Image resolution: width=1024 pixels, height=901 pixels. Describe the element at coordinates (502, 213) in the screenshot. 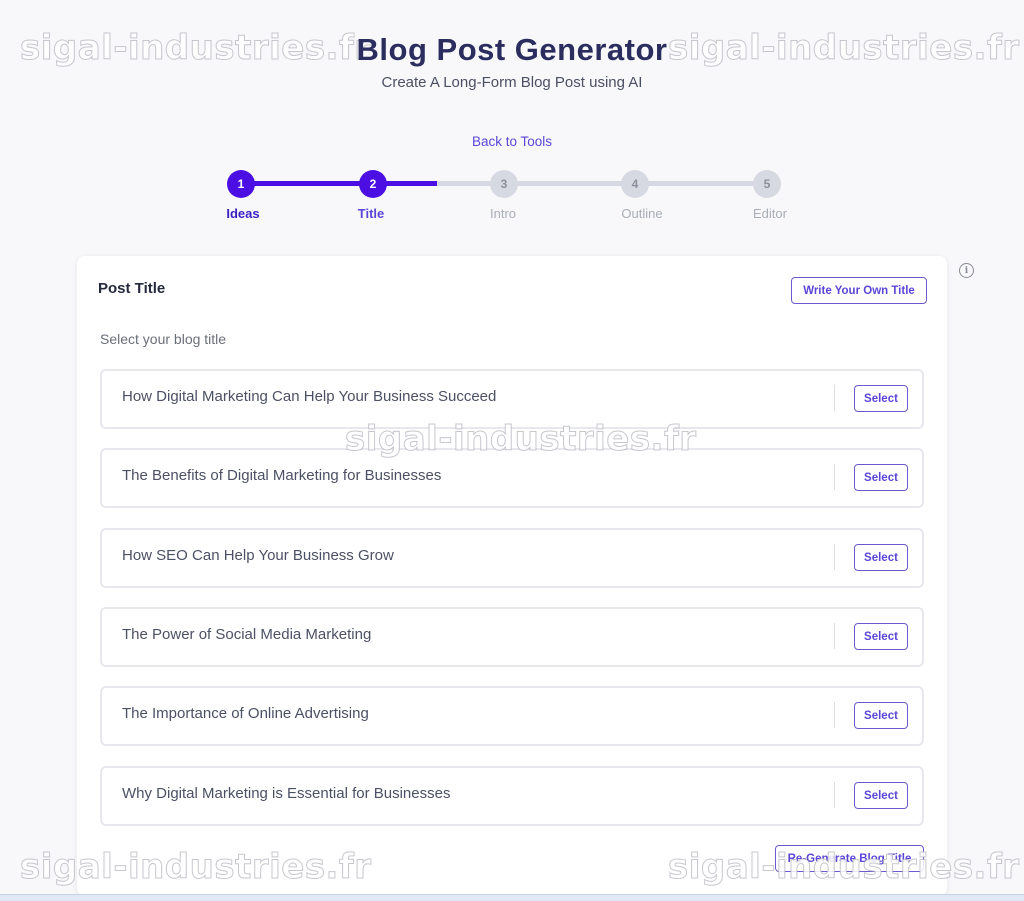

I see `step-3-label: Intro` at that location.